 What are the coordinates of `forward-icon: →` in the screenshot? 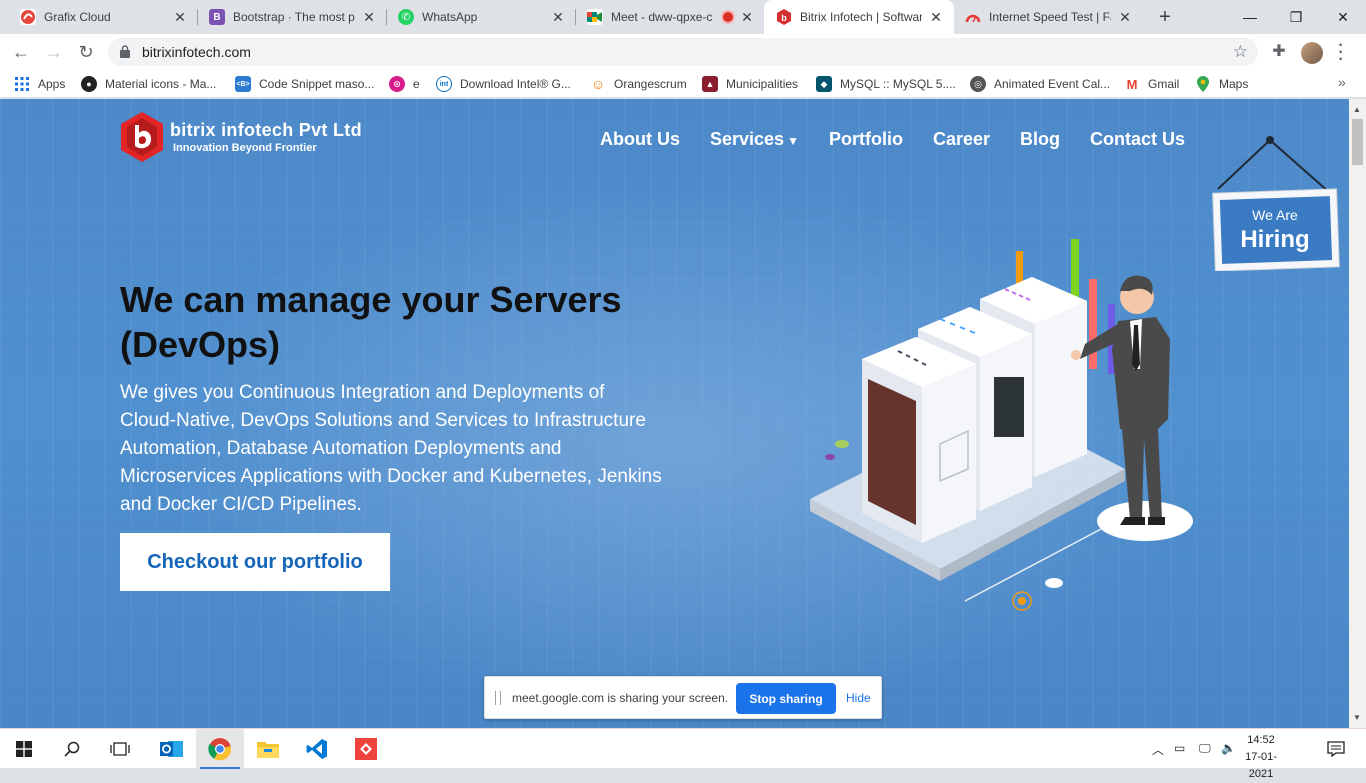 It's located at (54, 52).